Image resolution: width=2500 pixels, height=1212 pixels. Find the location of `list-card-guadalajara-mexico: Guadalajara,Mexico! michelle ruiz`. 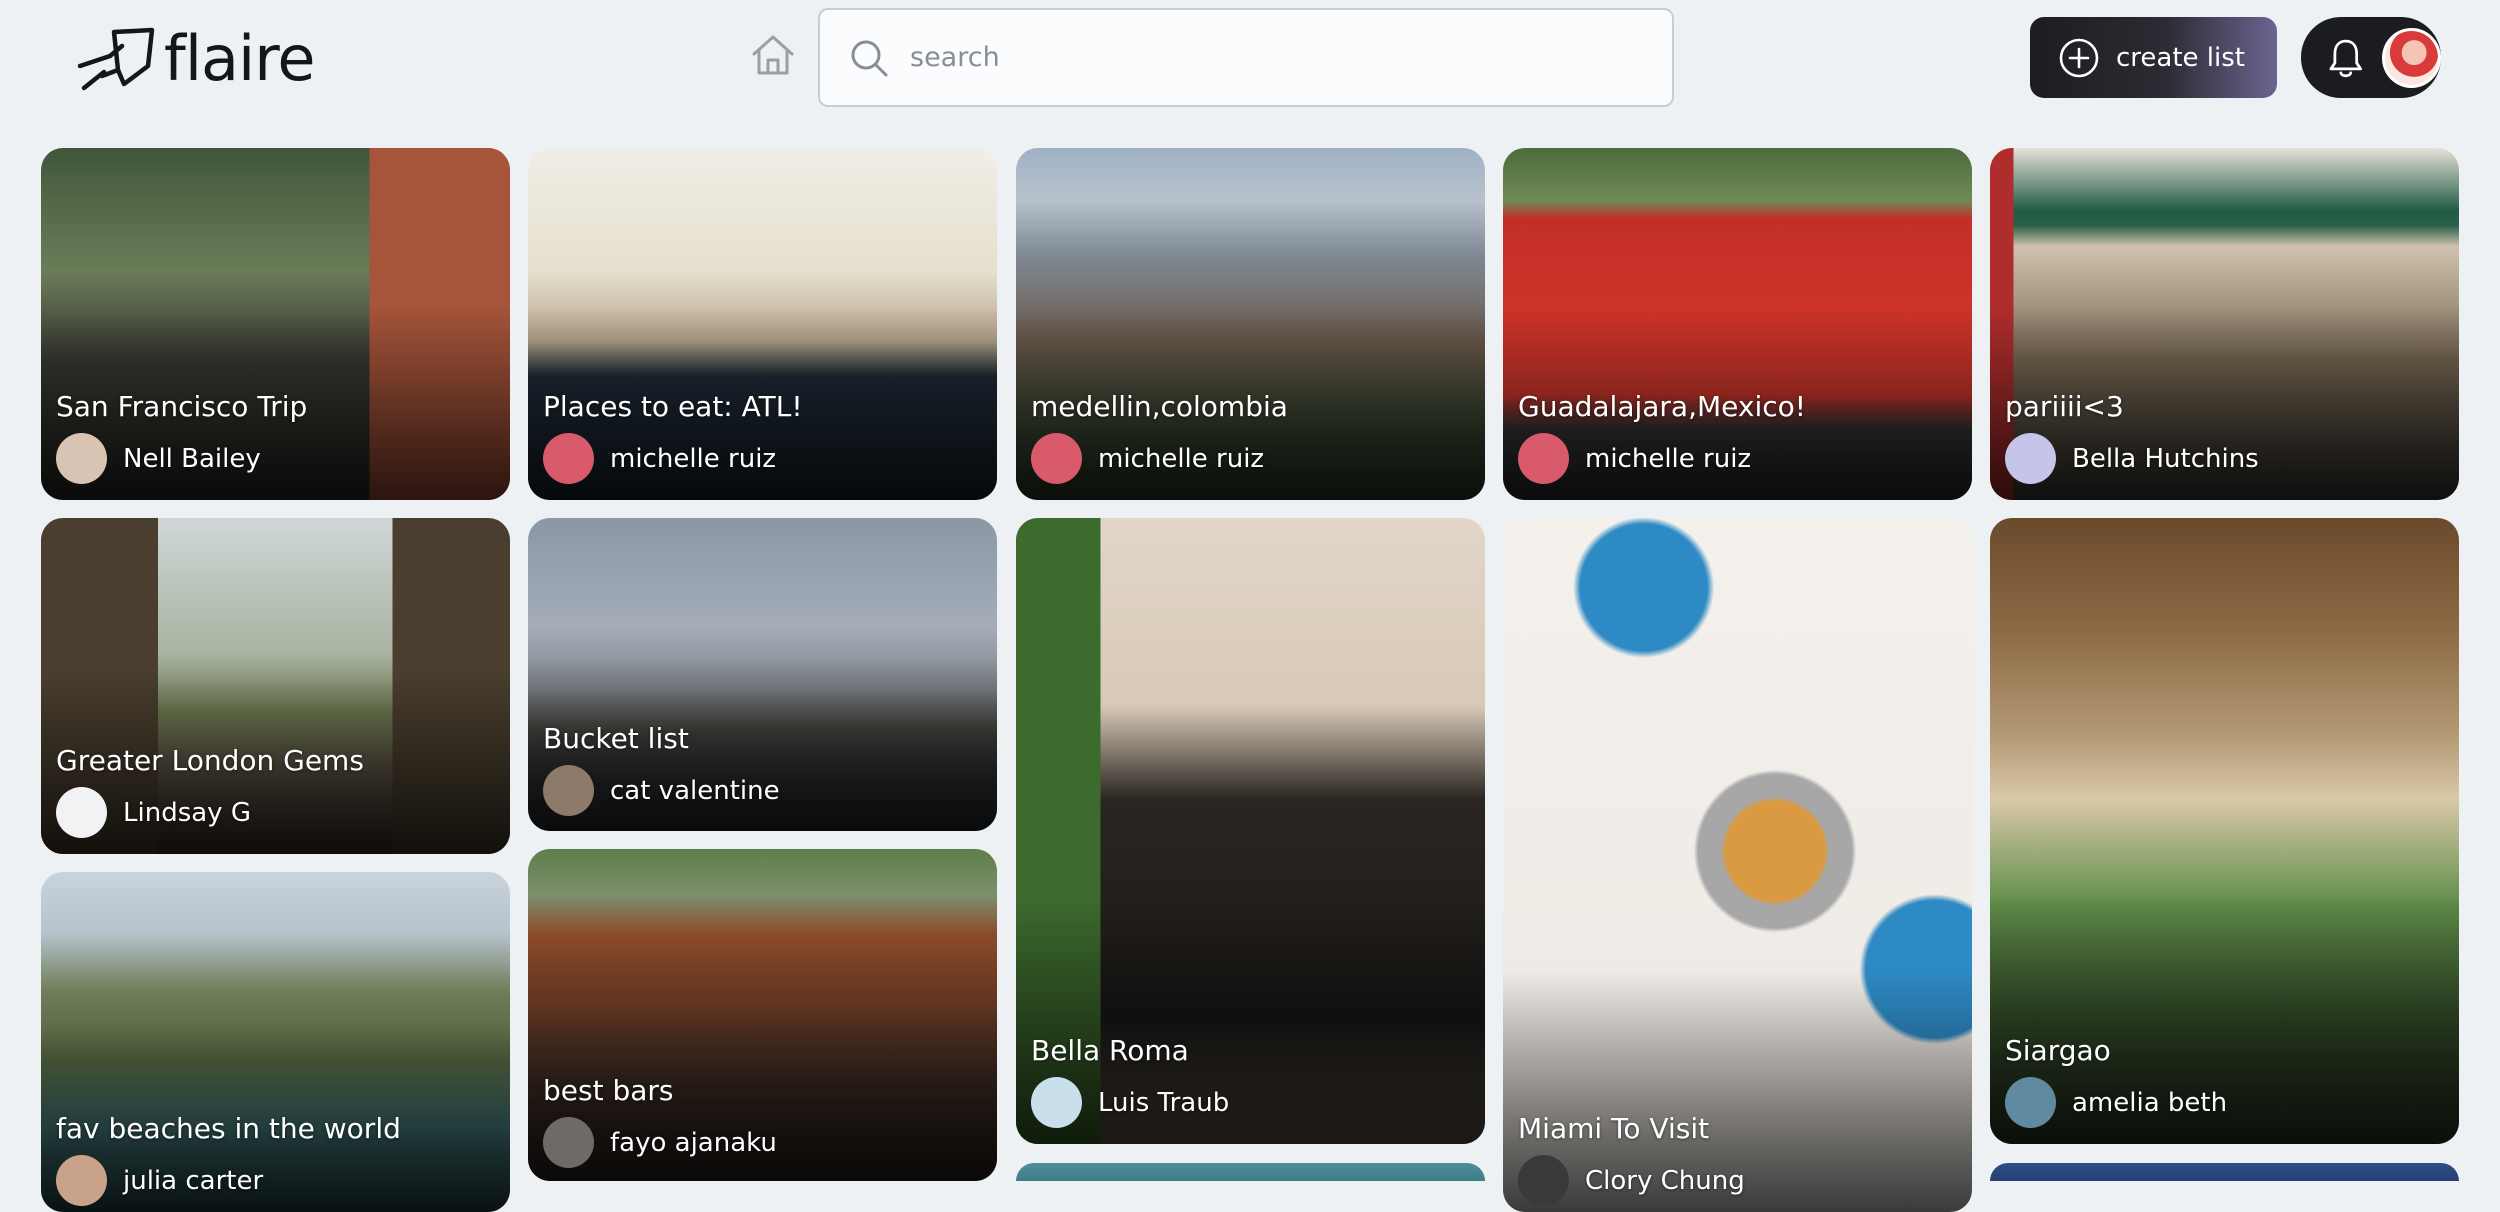

list-card-guadalajara-mexico: Guadalajara,Mexico! michelle ruiz is located at coordinates (1737, 324).